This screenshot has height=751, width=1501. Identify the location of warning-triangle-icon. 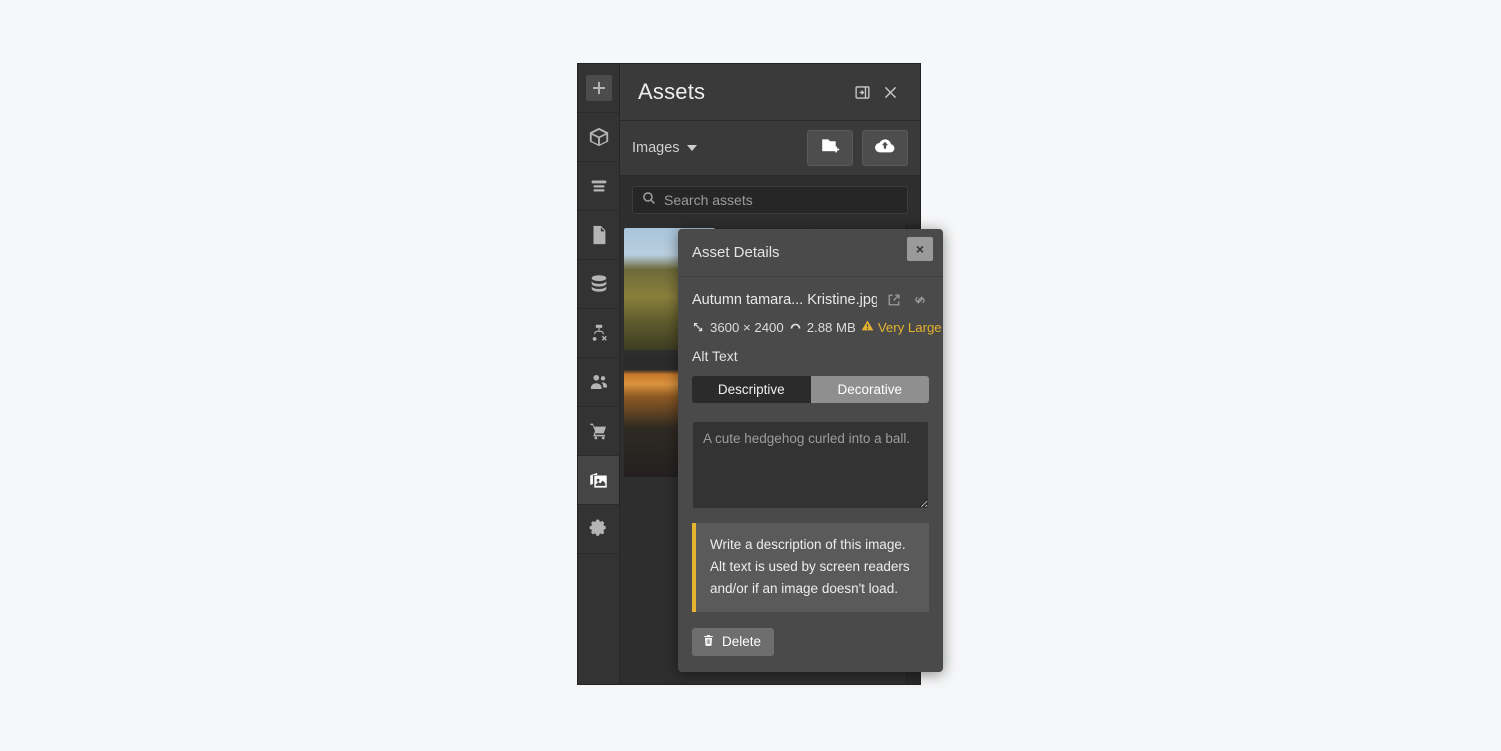
(867, 327).